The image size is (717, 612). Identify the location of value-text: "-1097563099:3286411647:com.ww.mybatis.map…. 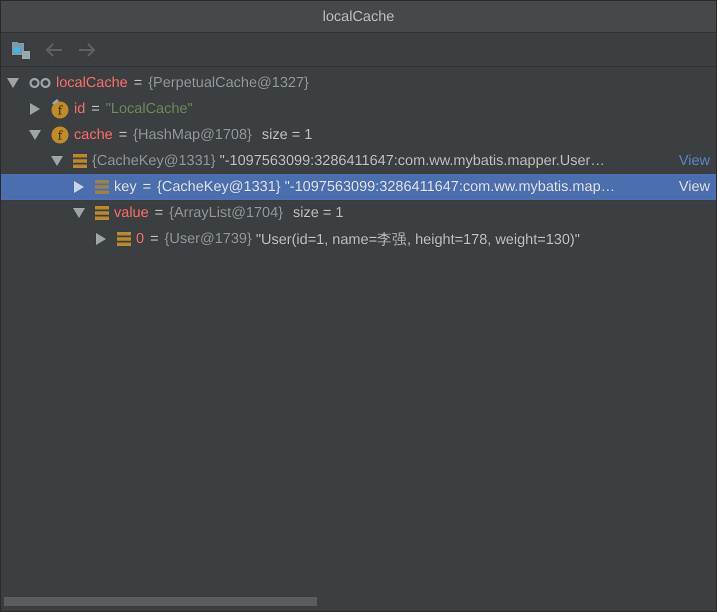
(450, 187).